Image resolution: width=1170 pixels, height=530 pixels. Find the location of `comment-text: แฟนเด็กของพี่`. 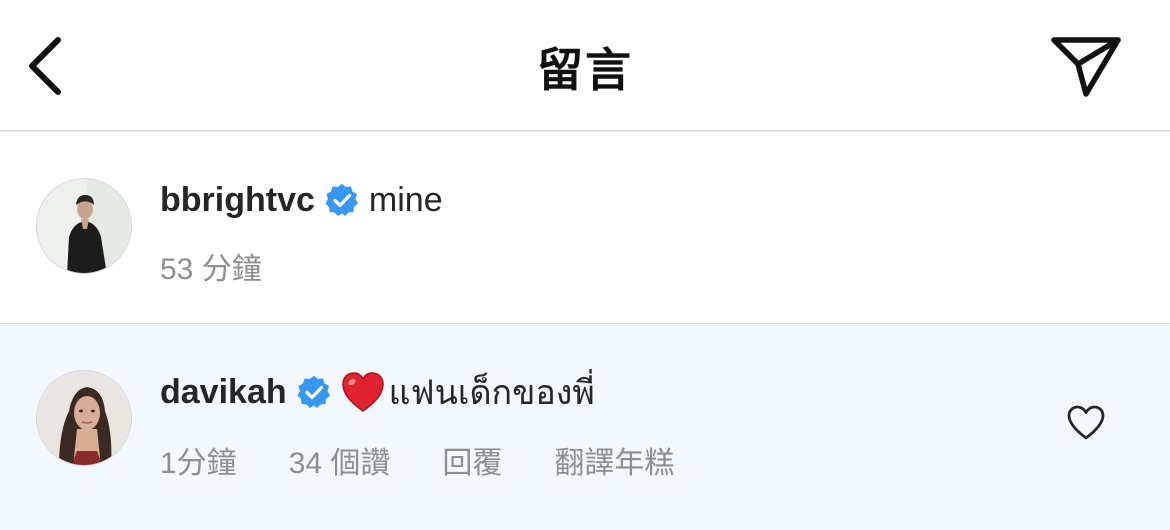

comment-text: แฟนเด็กของพี่ is located at coordinates (491, 393).